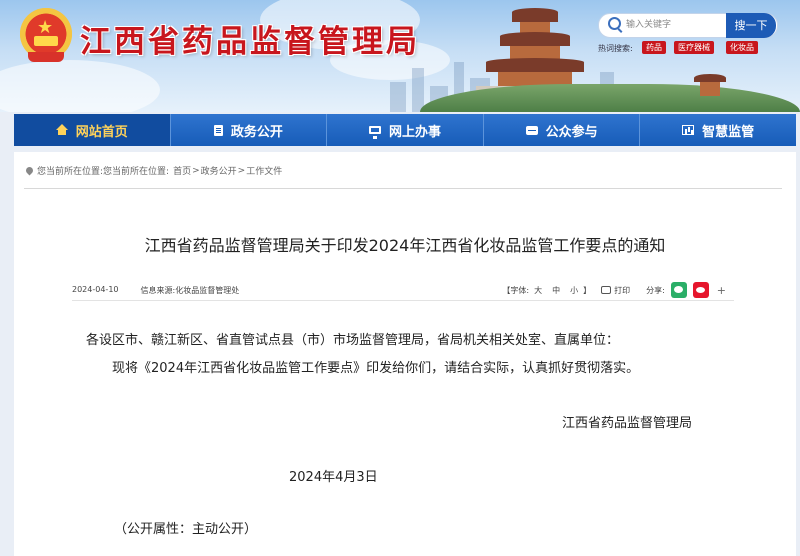 The height and width of the screenshot is (556, 800). Describe the element at coordinates (61, 129) in the screenshot. I see `home-icon` at that location.